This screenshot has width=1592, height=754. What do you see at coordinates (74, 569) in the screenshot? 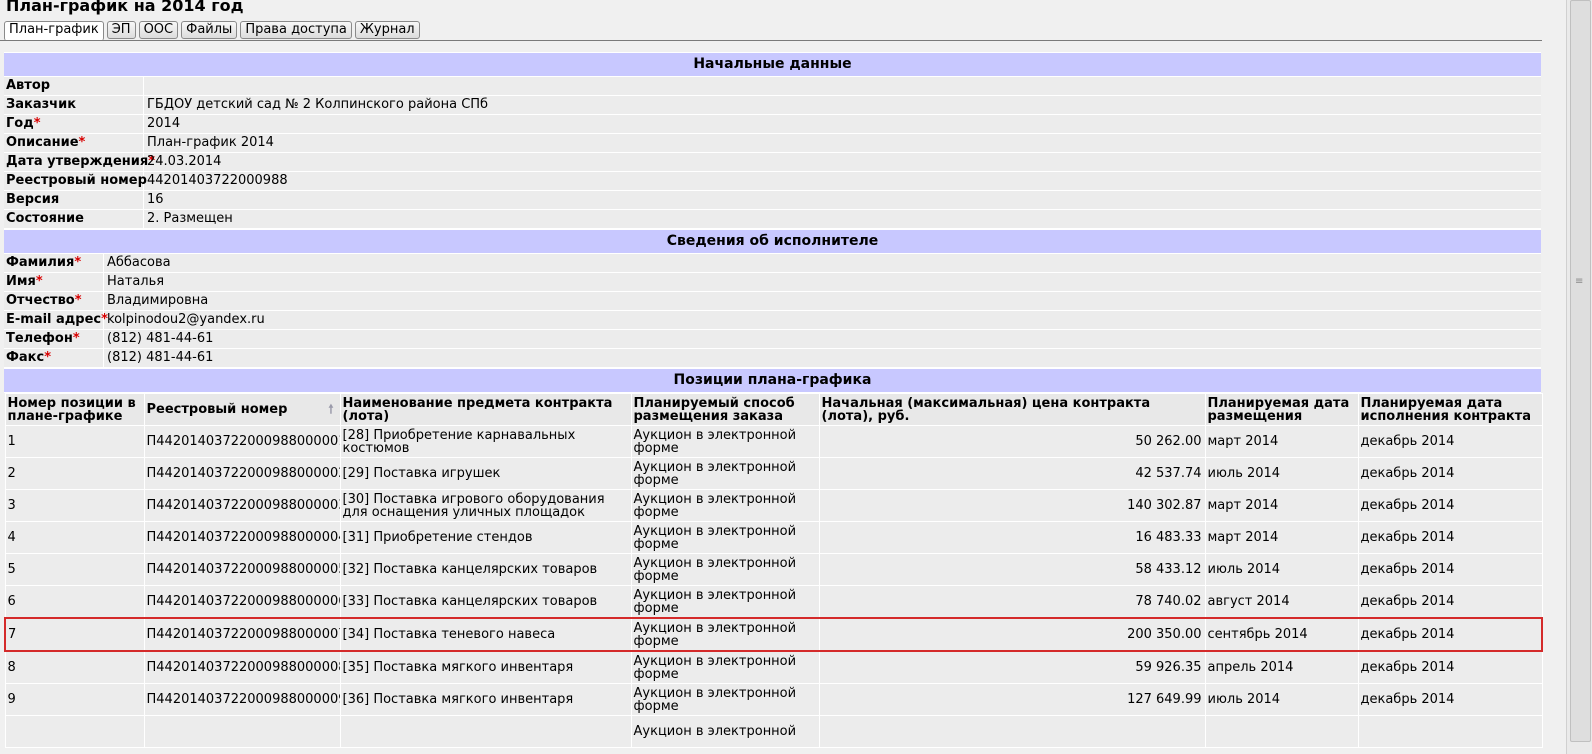
I see `cell-number: 5` at bounding box center [74, 569].